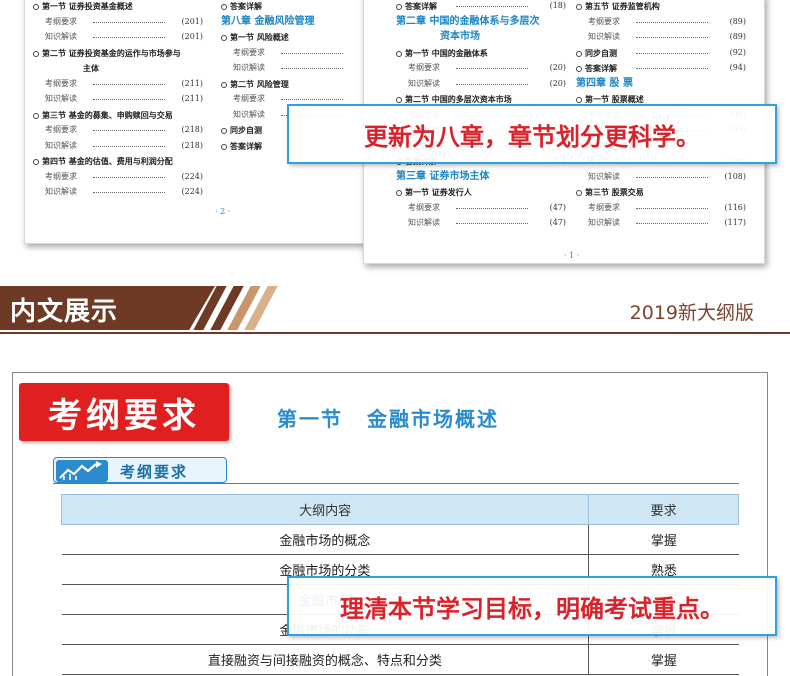 The width and height of the screenshot is (790, 676). Describe the element at coordinates (301, 6) in the screenshot. I see `toc-section: 答案详解` at that location.